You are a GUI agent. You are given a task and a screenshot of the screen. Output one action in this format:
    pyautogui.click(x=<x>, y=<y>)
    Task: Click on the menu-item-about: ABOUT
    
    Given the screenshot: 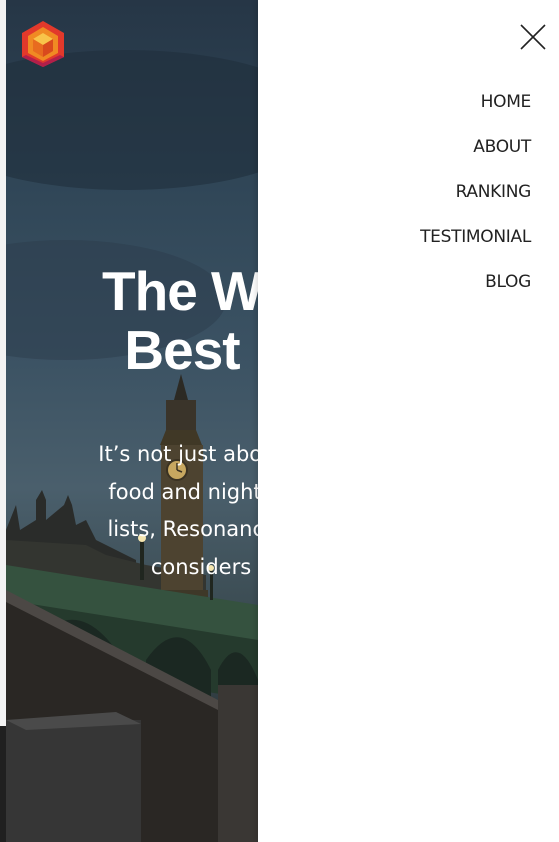 What is the action you would take?
    pyautogui.click(x=475, y=147)
    